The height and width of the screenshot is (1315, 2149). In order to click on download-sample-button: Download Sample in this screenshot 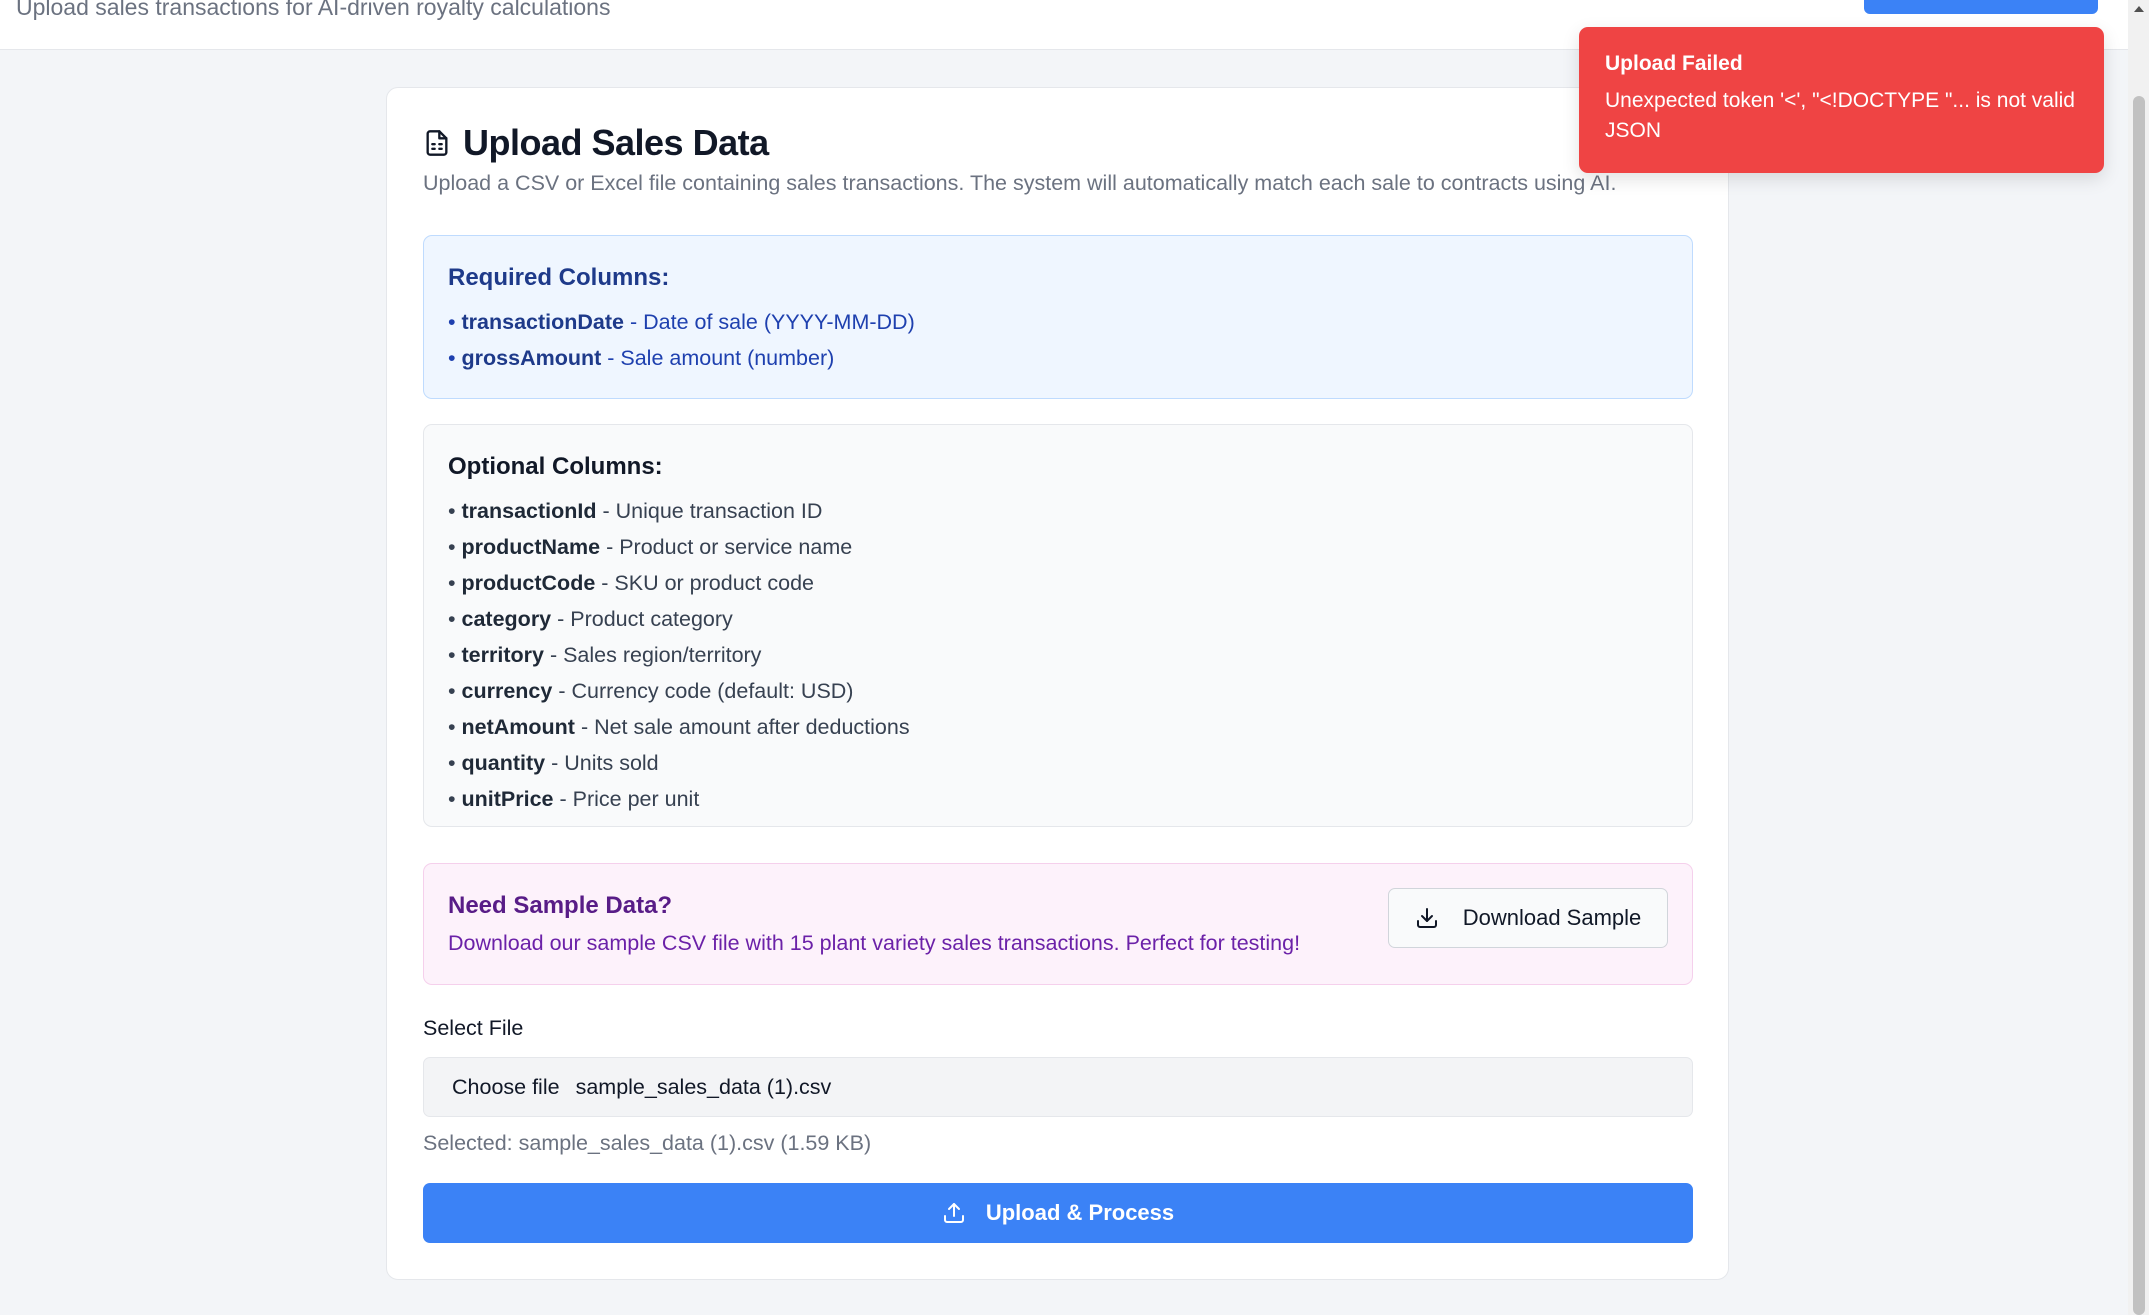, I will do `click(1528, 918)`.